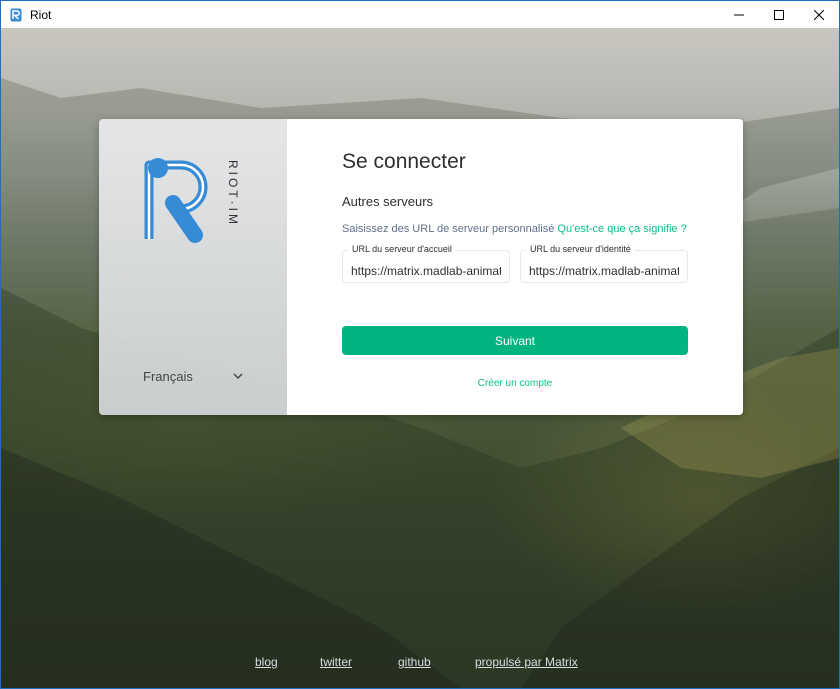 The width and height of the screenshot is (840, 689). Describe the element at coordinates (233, 193) in the screenshot. I see `logo-wordmark: RIOT·IM` at that location.